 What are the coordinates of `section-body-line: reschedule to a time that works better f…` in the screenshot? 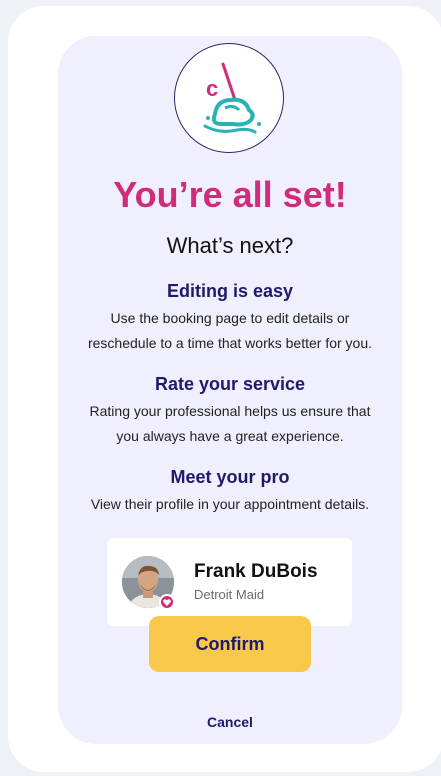 It's located at (230, 343).